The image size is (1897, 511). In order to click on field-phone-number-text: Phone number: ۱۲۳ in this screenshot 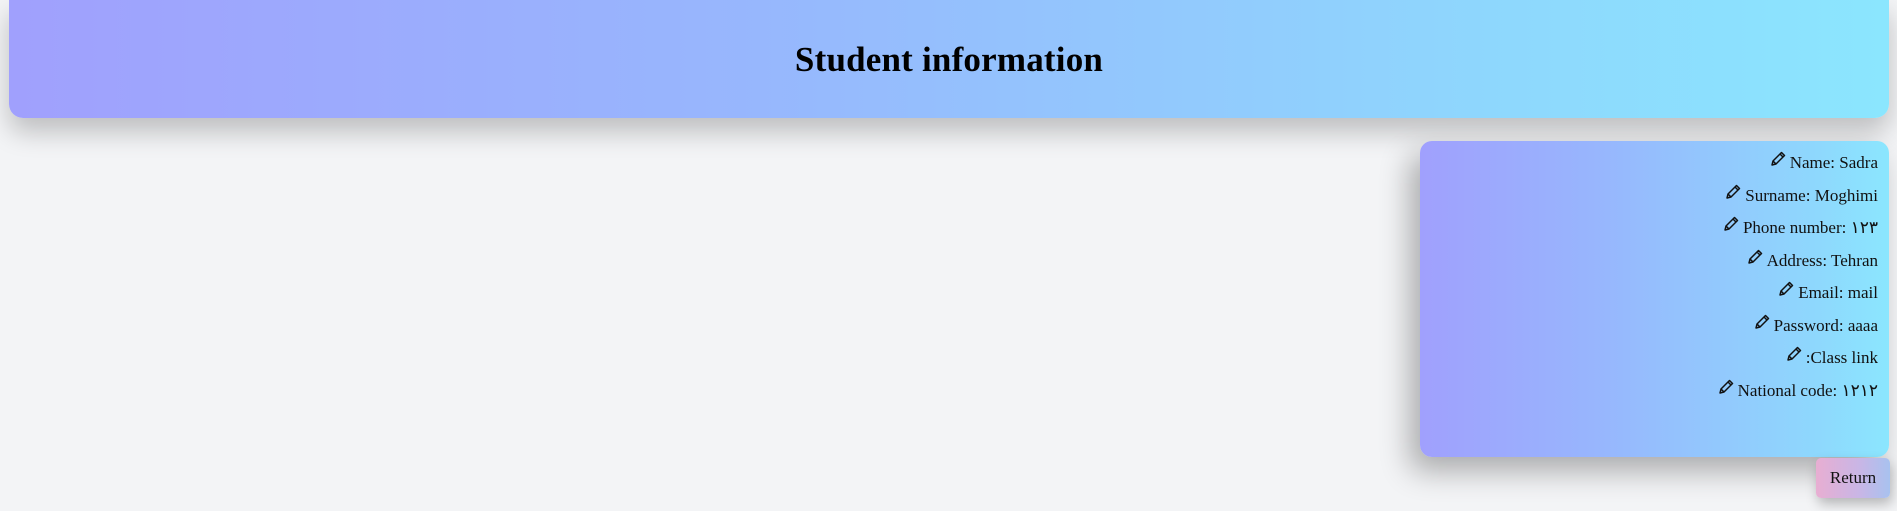, I will do `click(1810, 227)`.